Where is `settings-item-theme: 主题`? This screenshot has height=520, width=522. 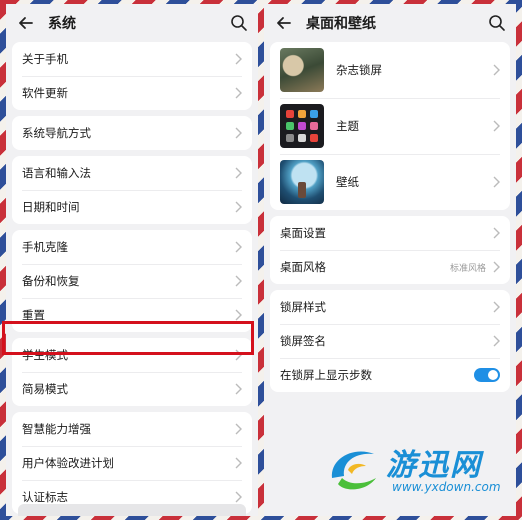 settings-item-theme: 主题 is located at coordinates (390, 126).